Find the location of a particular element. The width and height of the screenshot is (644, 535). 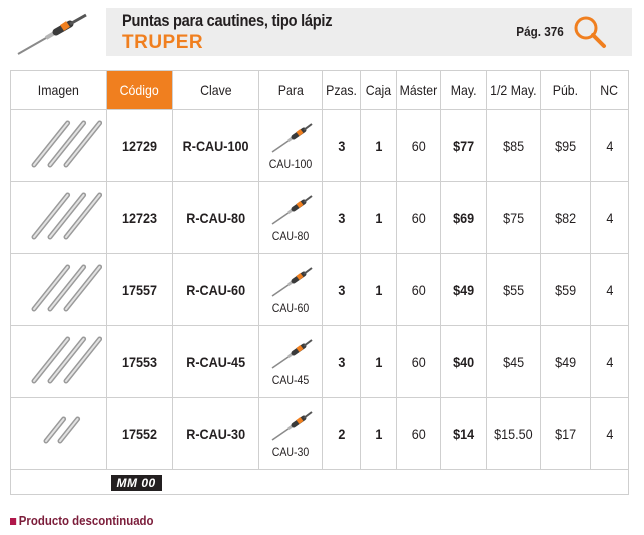

table-row: 12723 R-CAU-80 CAU-80 3 1 60 $69 $75 $82 4 is located at coordinates (319, 217).